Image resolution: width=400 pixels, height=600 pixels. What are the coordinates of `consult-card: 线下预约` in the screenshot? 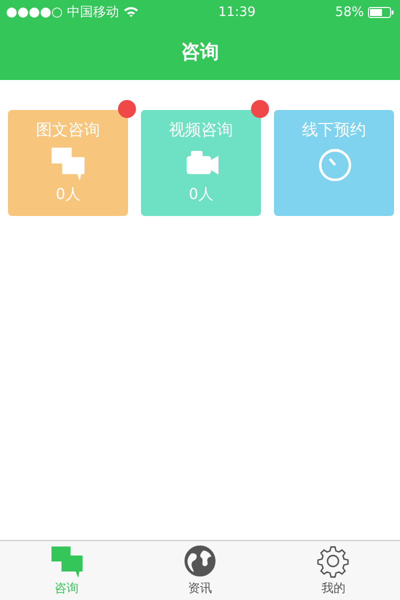 It's located at (334, 163).